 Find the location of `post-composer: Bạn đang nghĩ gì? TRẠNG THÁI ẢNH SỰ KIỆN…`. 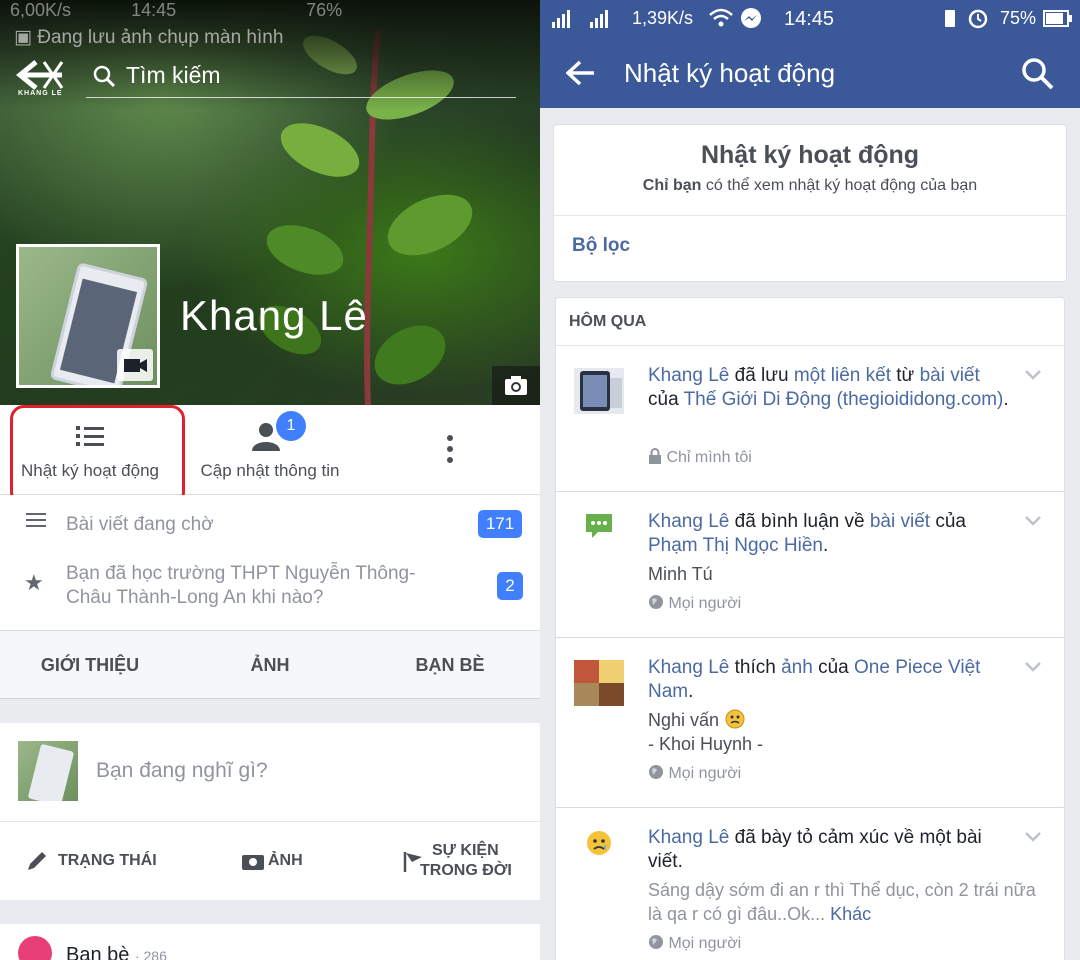

post-composer: Bạn đang nghĩ gì? TRẠNG THÁI ẢNH SỰ KIỆN… is located at coordinates (270, 811).